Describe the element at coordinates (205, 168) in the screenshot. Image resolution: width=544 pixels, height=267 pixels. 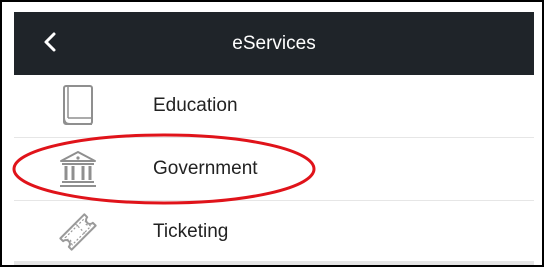
I see `list-item-label: Government` at that location.